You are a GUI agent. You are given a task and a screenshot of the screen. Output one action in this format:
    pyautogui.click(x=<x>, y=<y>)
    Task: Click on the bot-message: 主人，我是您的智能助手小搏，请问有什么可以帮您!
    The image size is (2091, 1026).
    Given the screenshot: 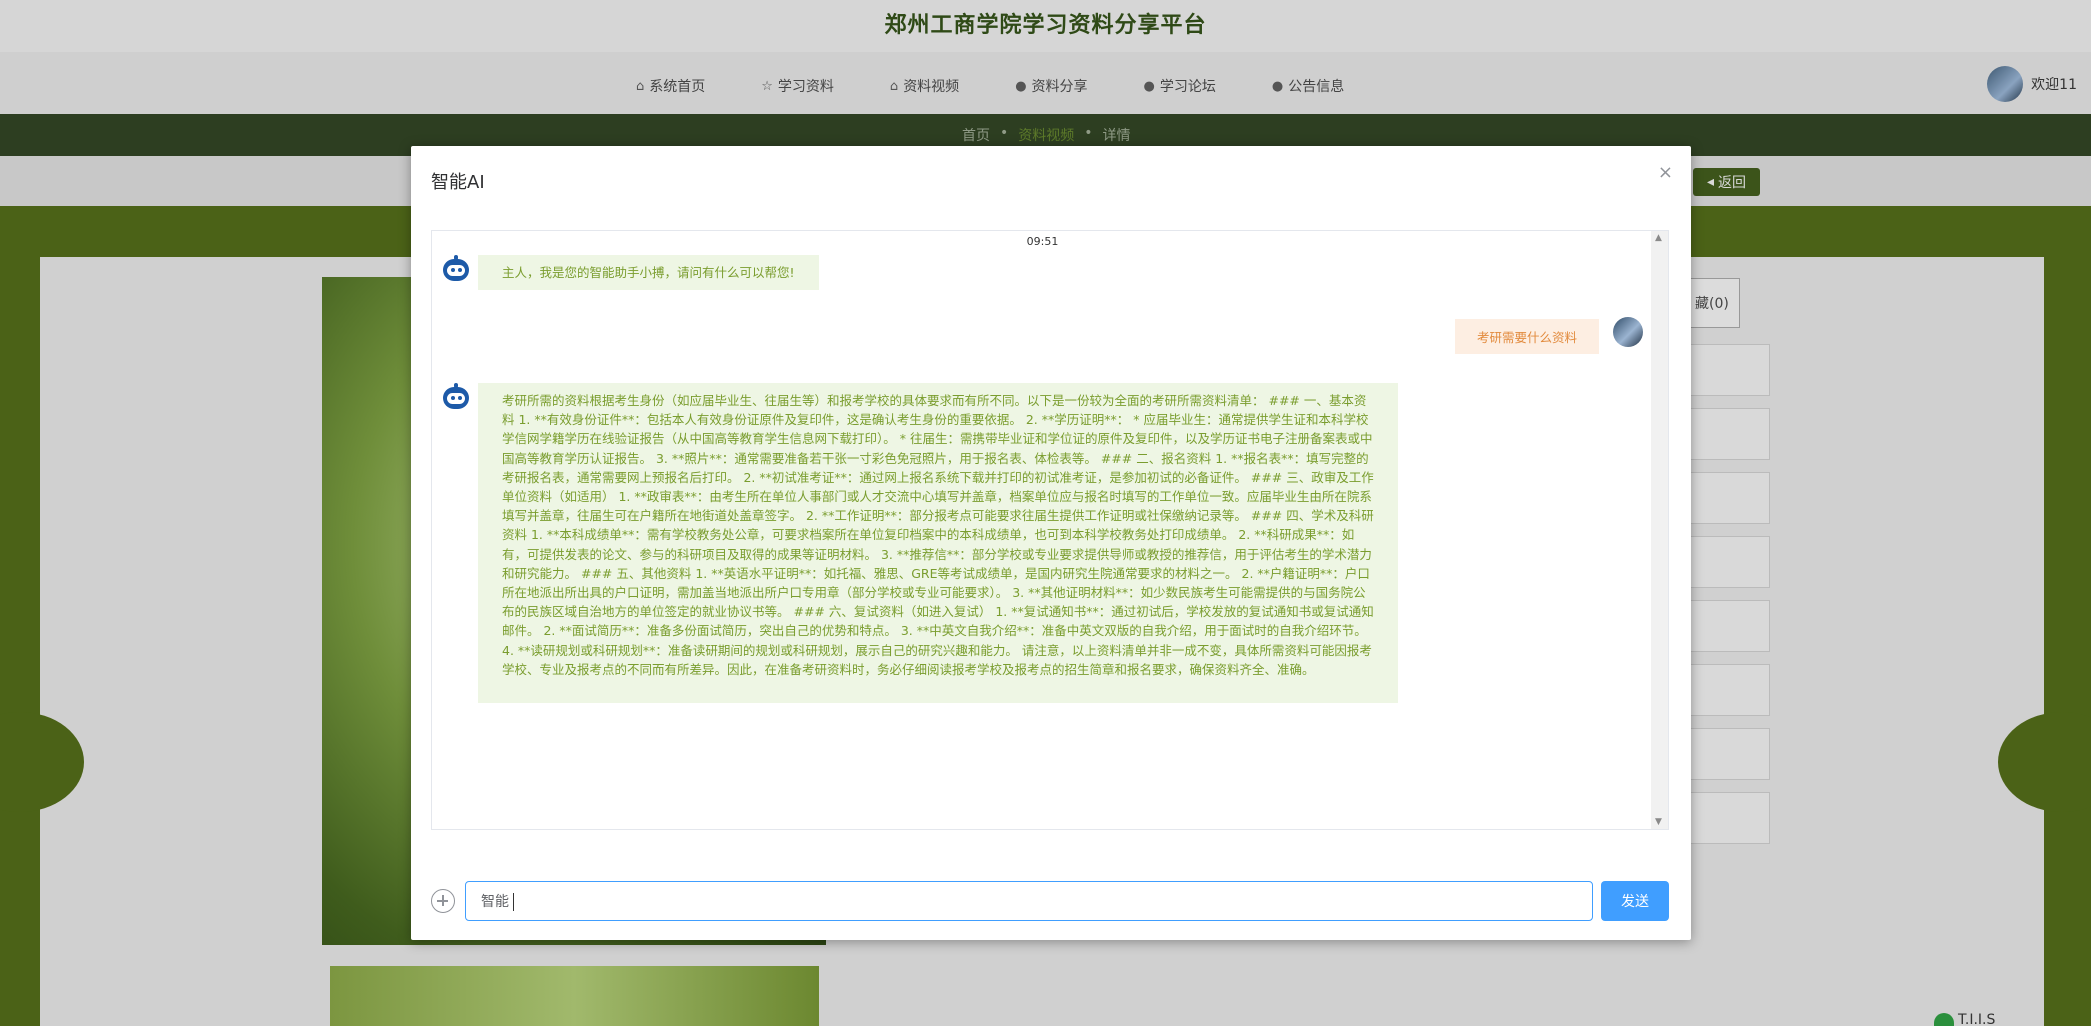 What is the action you would take?
    pyautogui.click(x=648, y=273)
    